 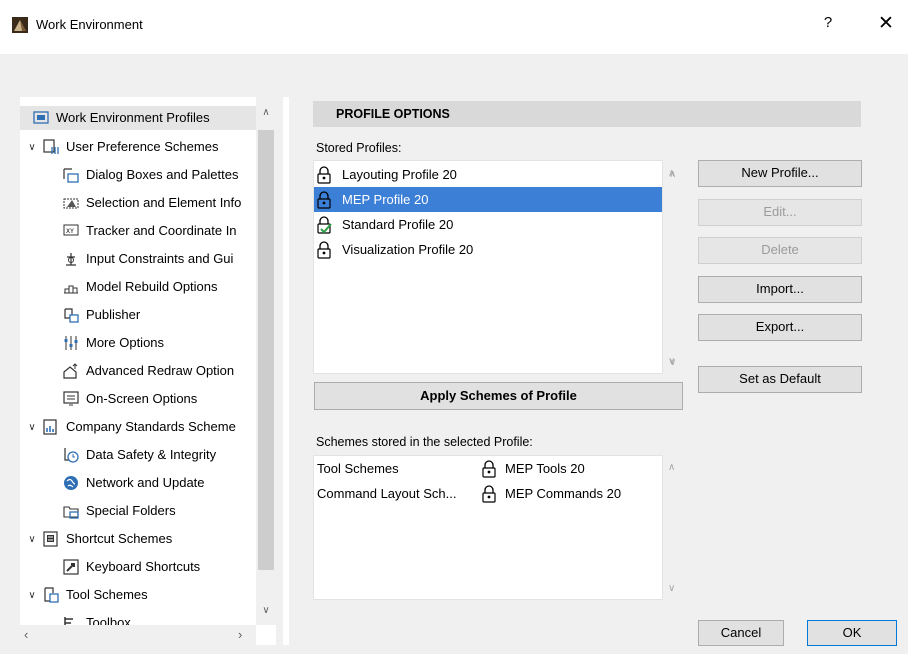 What do you see at coordinates (133, 117) in the screenshot?
I see `tree-item-label: Work Environment Profiles` at bounding box center [133, 117].